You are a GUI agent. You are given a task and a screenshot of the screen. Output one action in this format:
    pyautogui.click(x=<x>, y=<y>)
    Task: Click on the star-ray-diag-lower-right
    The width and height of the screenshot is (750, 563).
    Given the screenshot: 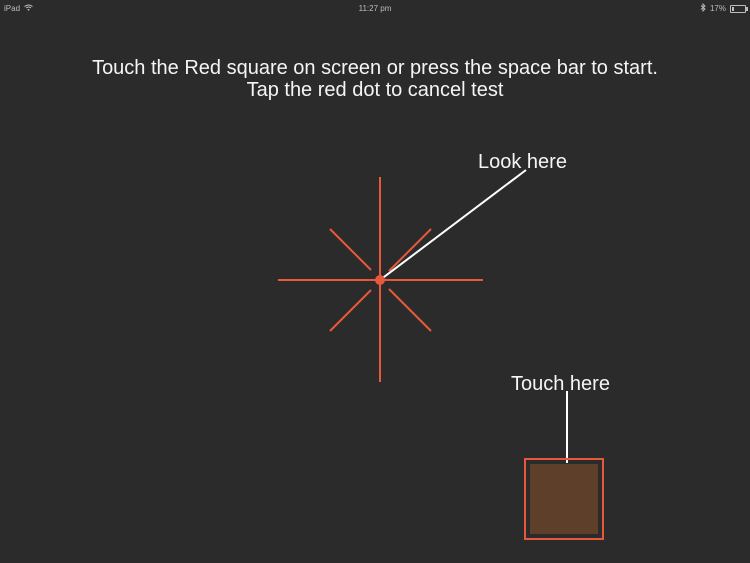 What is the action you would take?
    pyautogui.click(x=410, y=310)
    